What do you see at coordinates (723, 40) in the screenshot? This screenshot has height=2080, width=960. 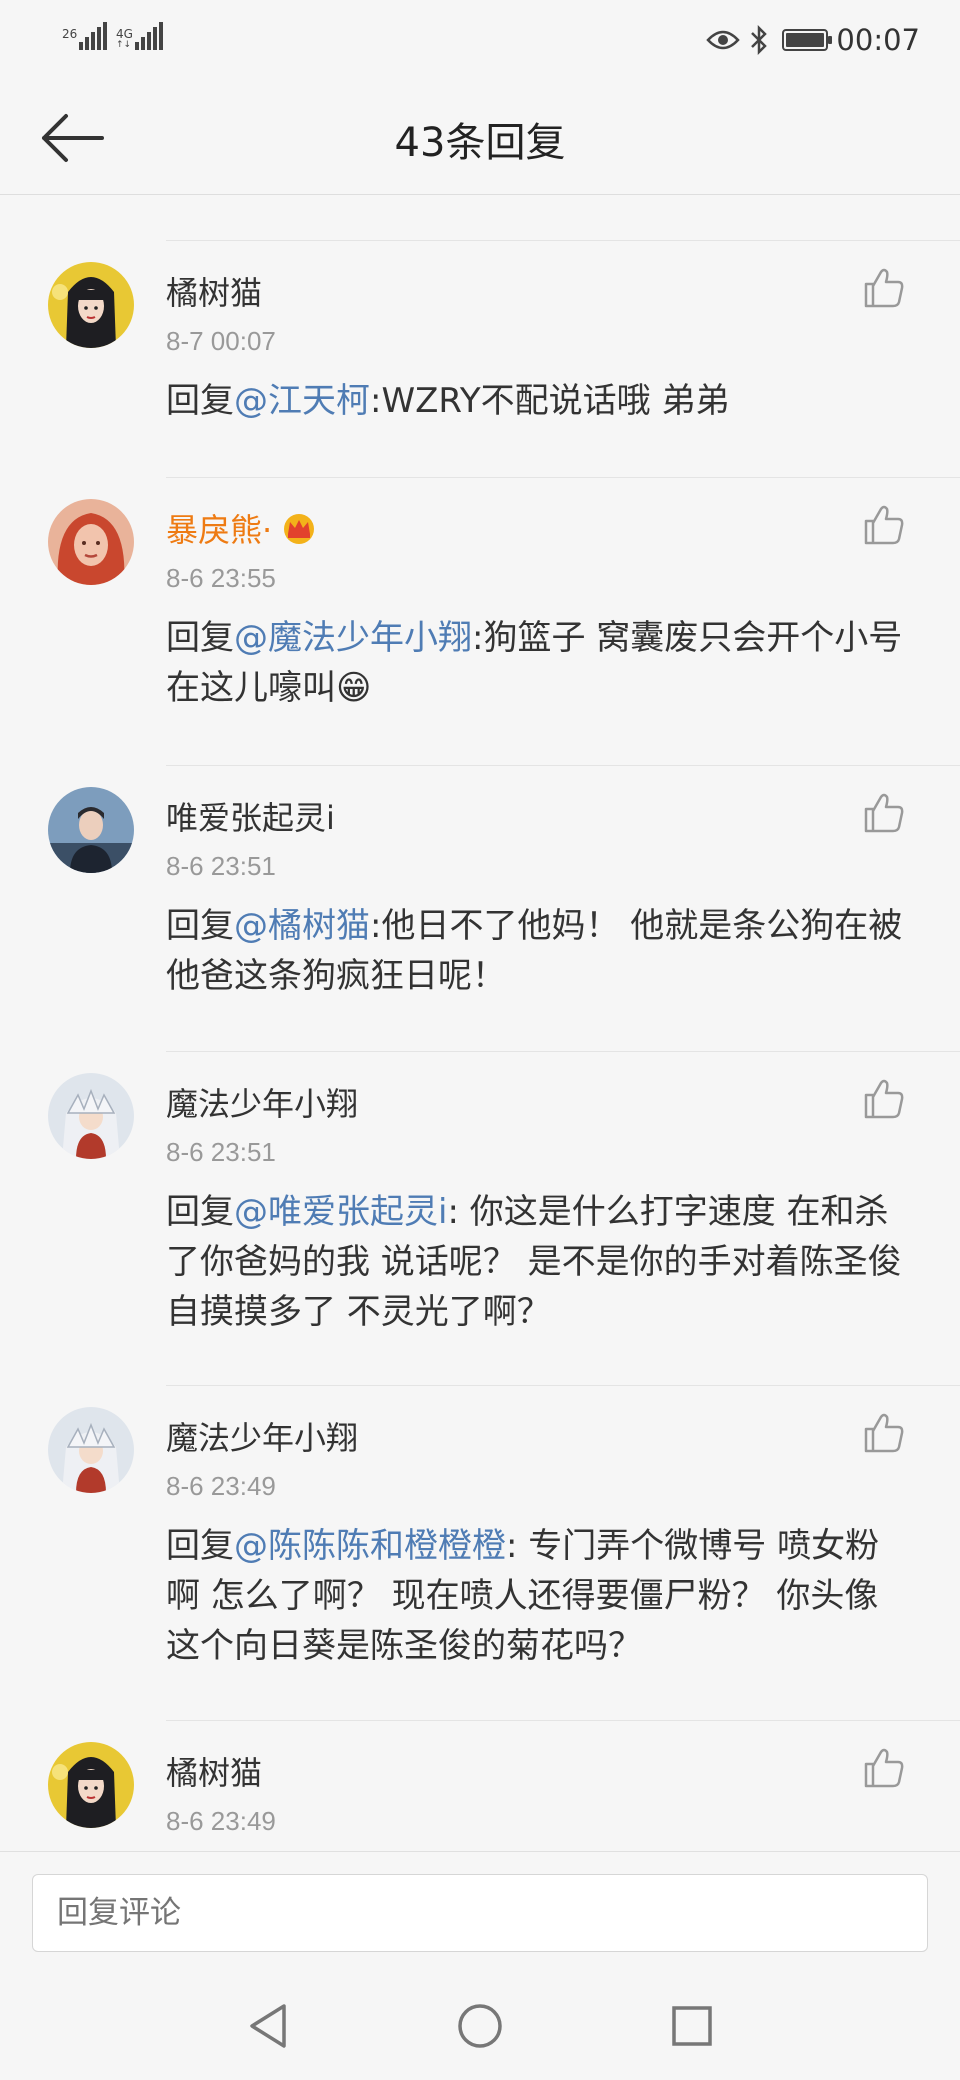 I see `eye-icon` at bounding box center [723, 40].